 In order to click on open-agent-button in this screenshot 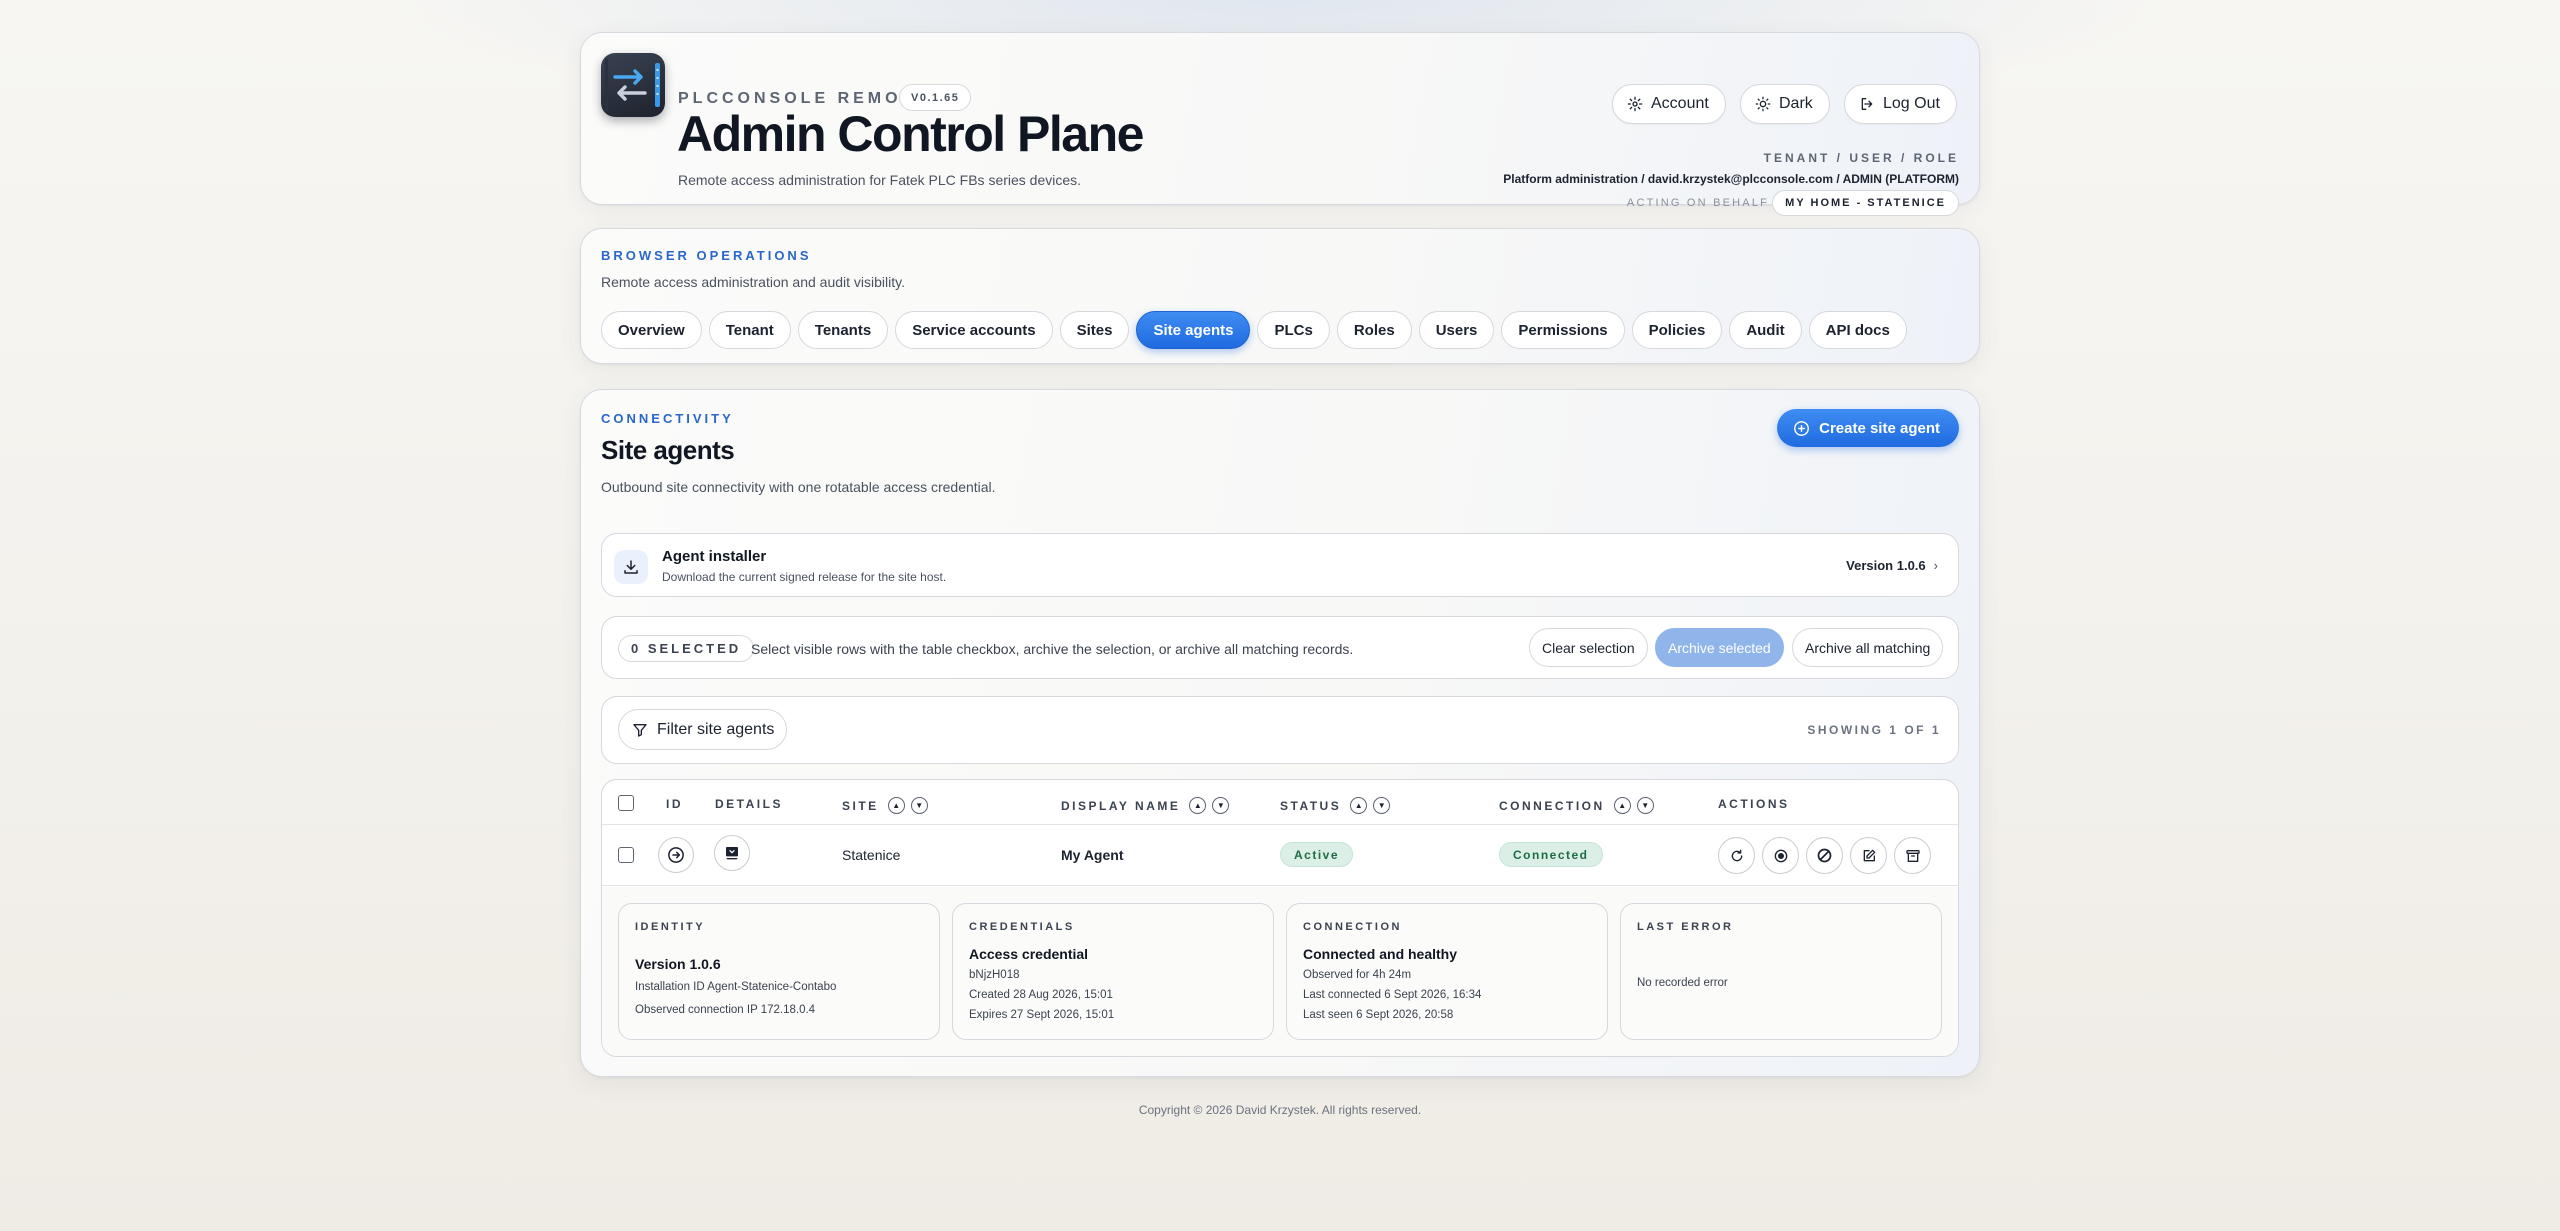, I will do `click(676, 855)`.